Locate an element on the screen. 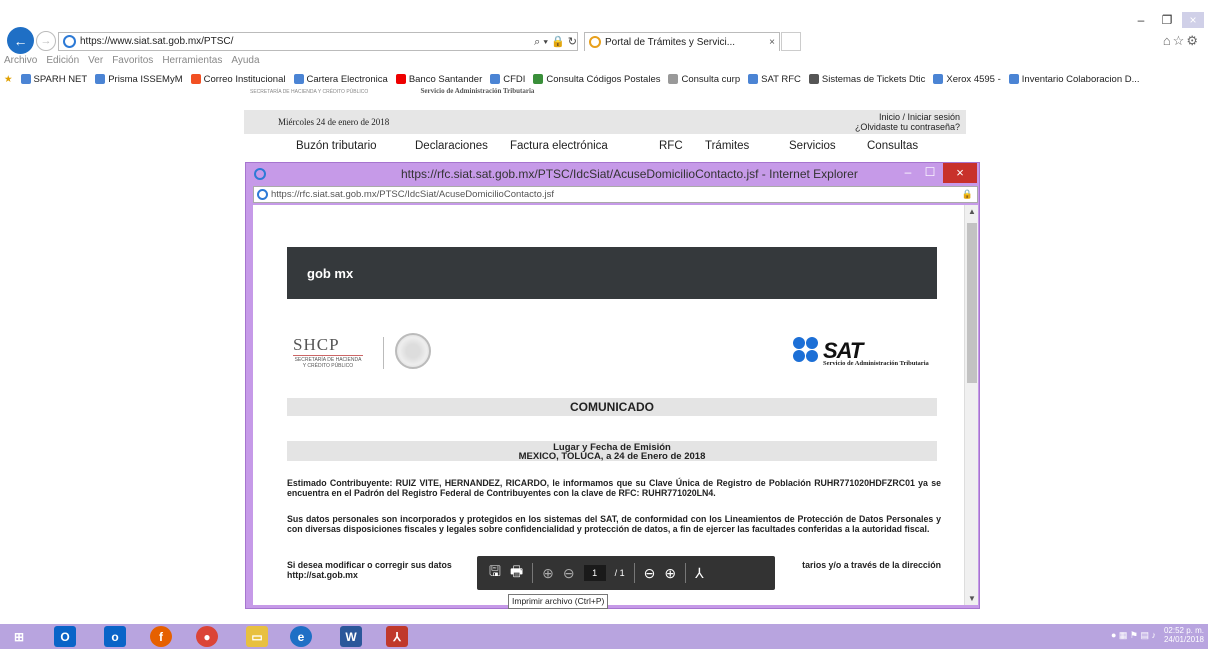 The height and width of the screenshot is (649, 1208). address-tools: ⌕ ▾ 🔒 ↻ is located at coordinates (555, 42).